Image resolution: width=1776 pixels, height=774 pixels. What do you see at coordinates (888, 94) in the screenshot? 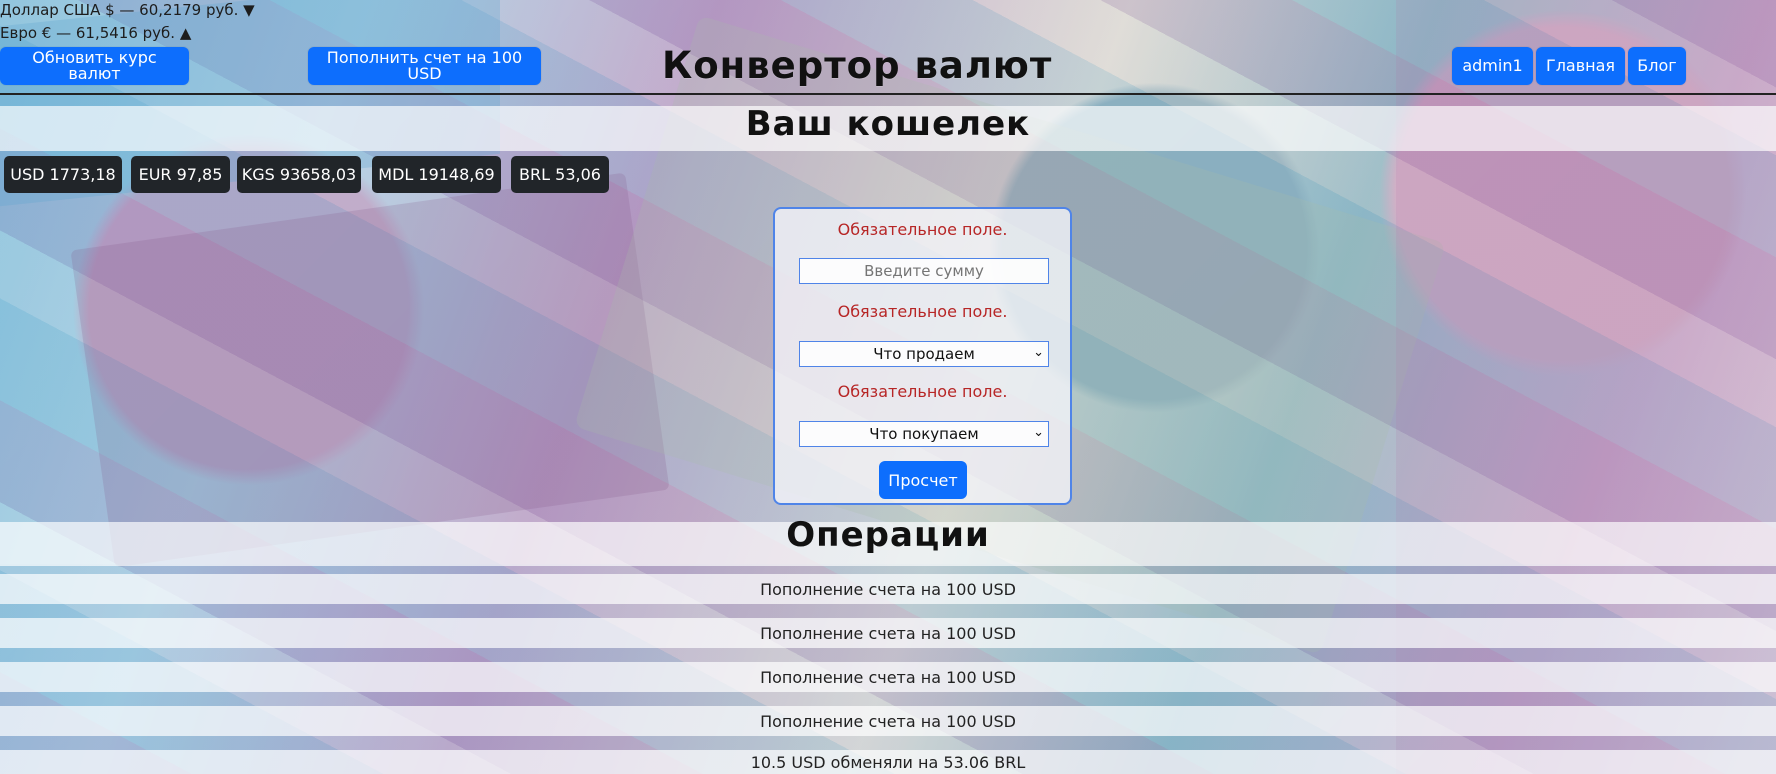
I see `header-divider` at bounding box center [888, 94].